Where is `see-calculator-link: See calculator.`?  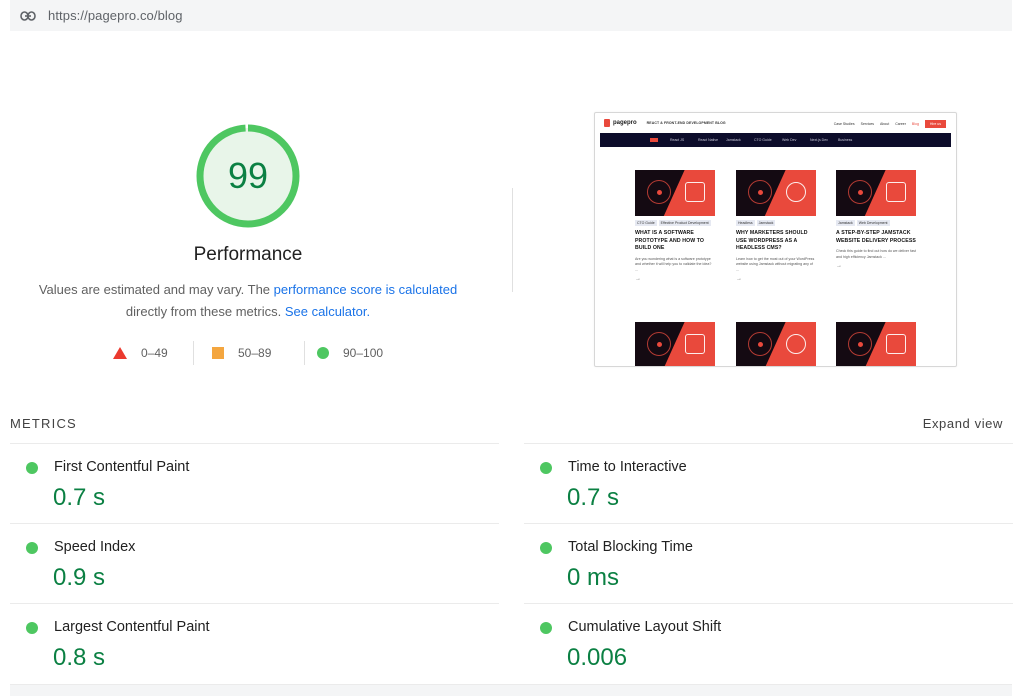
see-calculator-link: See calculator. is located at coordinates (327, 311).